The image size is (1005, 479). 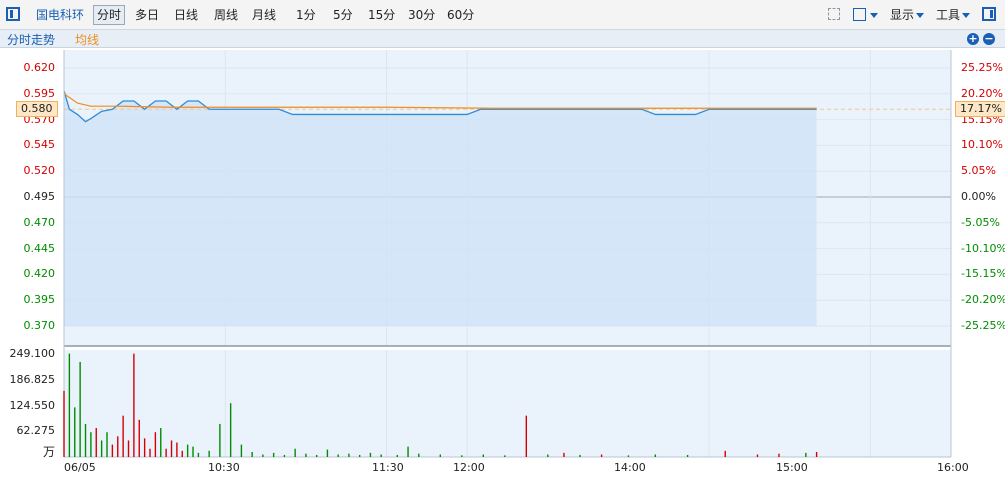 What do you see at coordinates (978, 171) in the screenshot?
I see `y-tick-label-right: 5.05%` at bounding box center [978, 171].